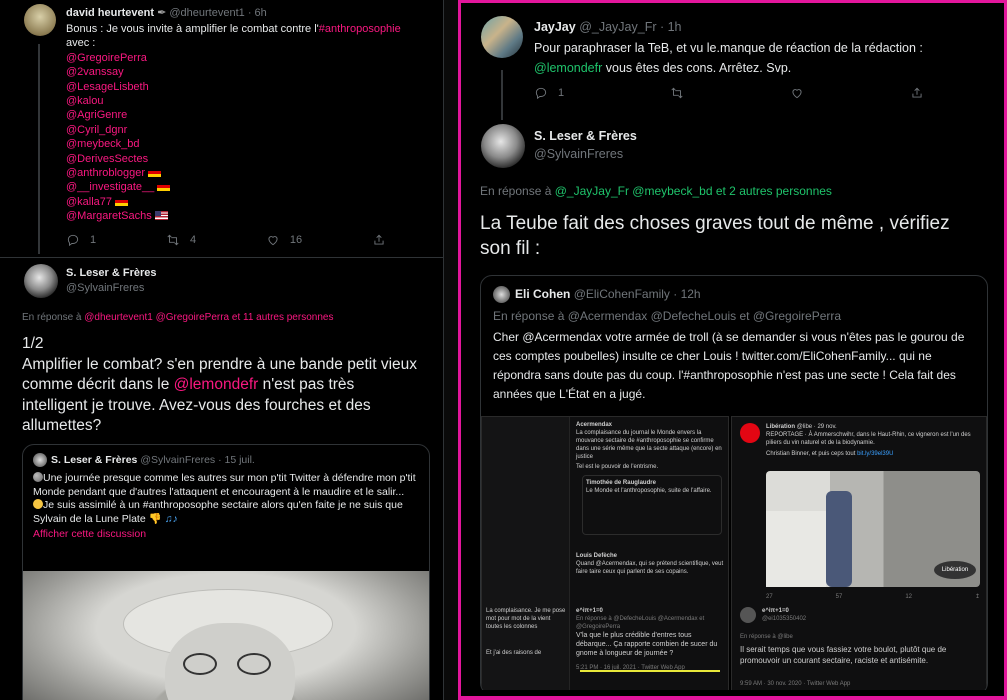 The width and height of the screenshot is (1007, 700). I want to click on screen-author: Timothée de Rauglaudre, so click(621, 483).